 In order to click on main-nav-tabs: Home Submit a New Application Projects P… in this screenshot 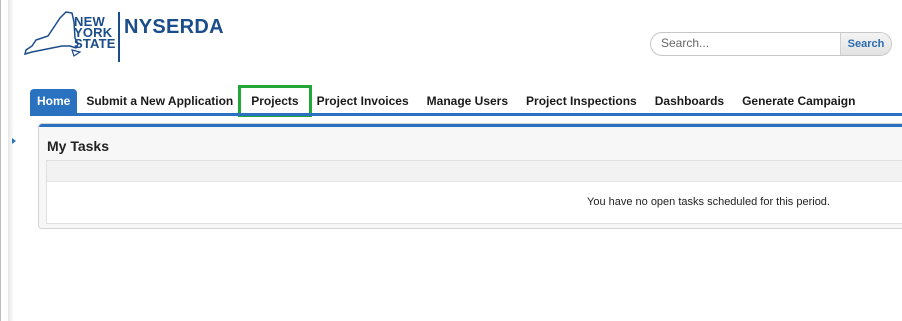, I will do `click(447, 101)`.